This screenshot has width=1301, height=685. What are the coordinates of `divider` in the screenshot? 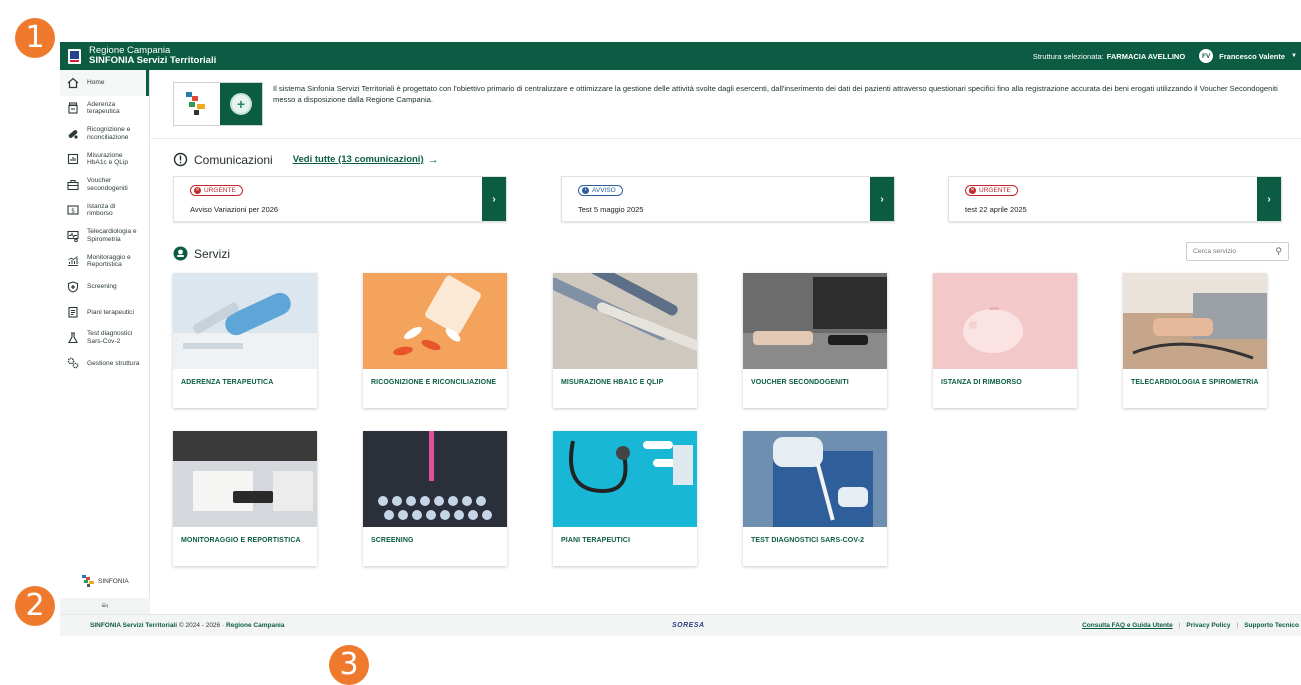 It's located at (726, 138).